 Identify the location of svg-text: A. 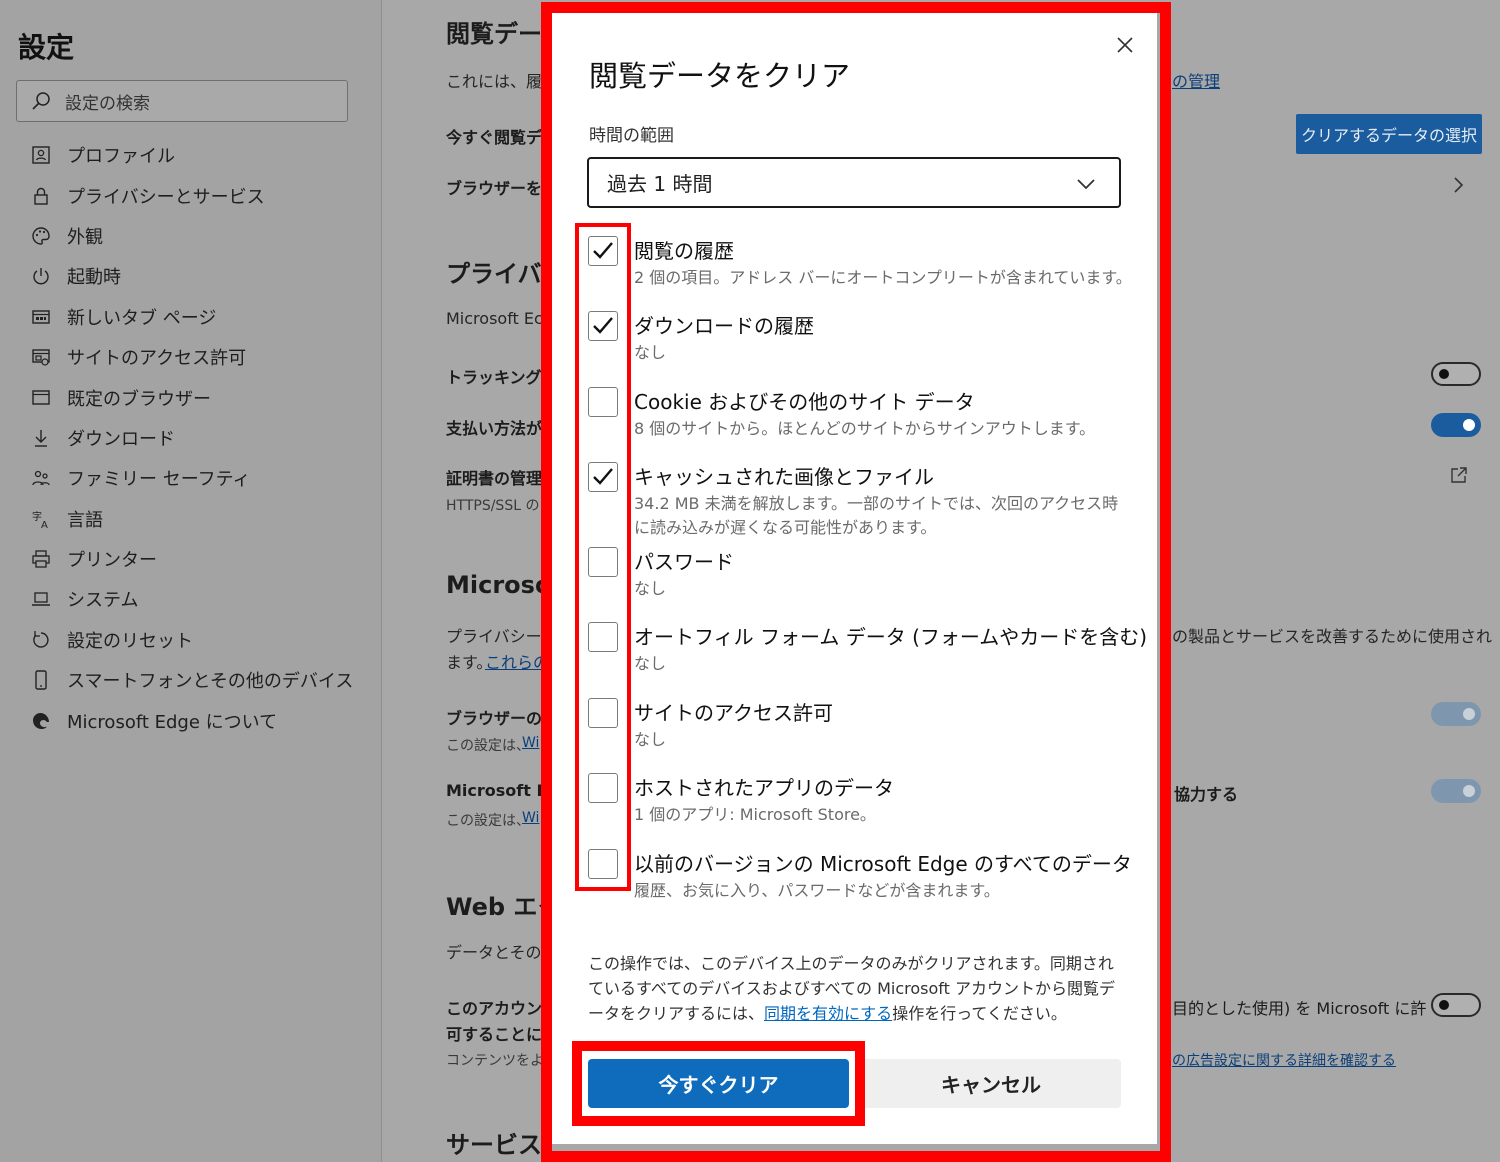
(44, 524).